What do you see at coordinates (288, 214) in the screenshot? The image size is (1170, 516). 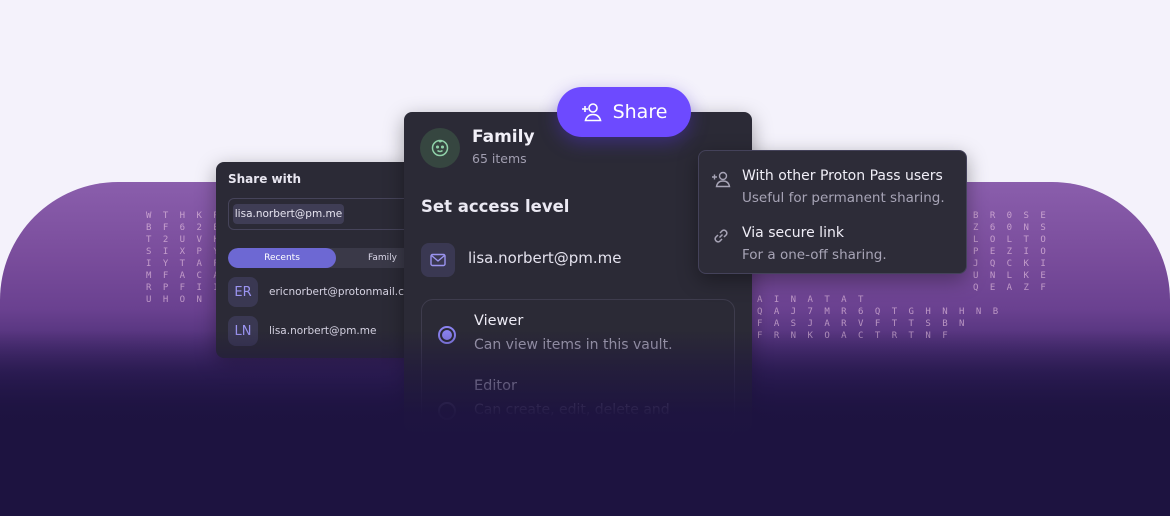 I see `recipient-chip: lisa.norbert@pm.me` at bounding box center [288, 214].